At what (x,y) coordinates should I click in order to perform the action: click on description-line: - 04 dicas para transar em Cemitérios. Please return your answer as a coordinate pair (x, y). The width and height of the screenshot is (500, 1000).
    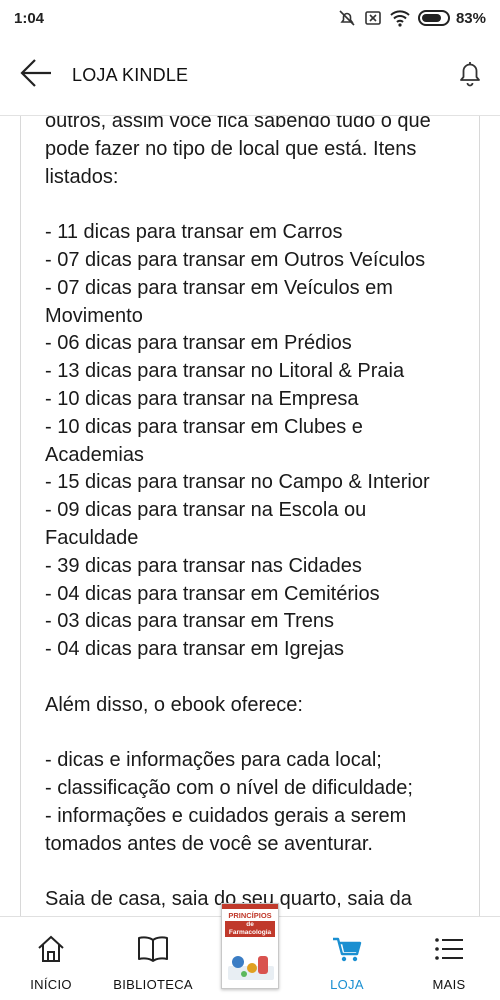
    Looking at the image, I should click on (212, 593).